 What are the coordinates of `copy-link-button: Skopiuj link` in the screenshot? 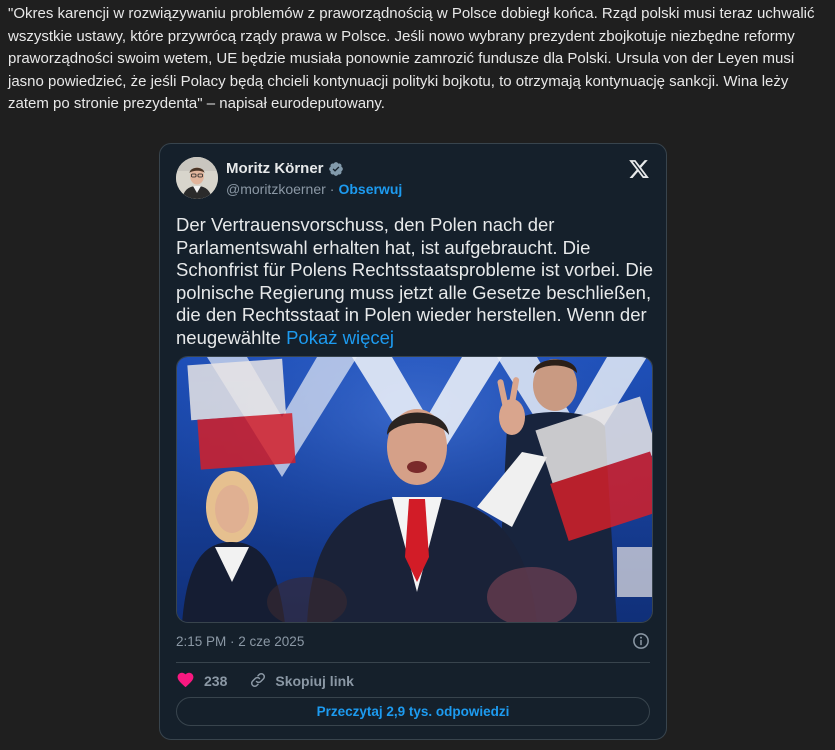 It's located at (301, 681).